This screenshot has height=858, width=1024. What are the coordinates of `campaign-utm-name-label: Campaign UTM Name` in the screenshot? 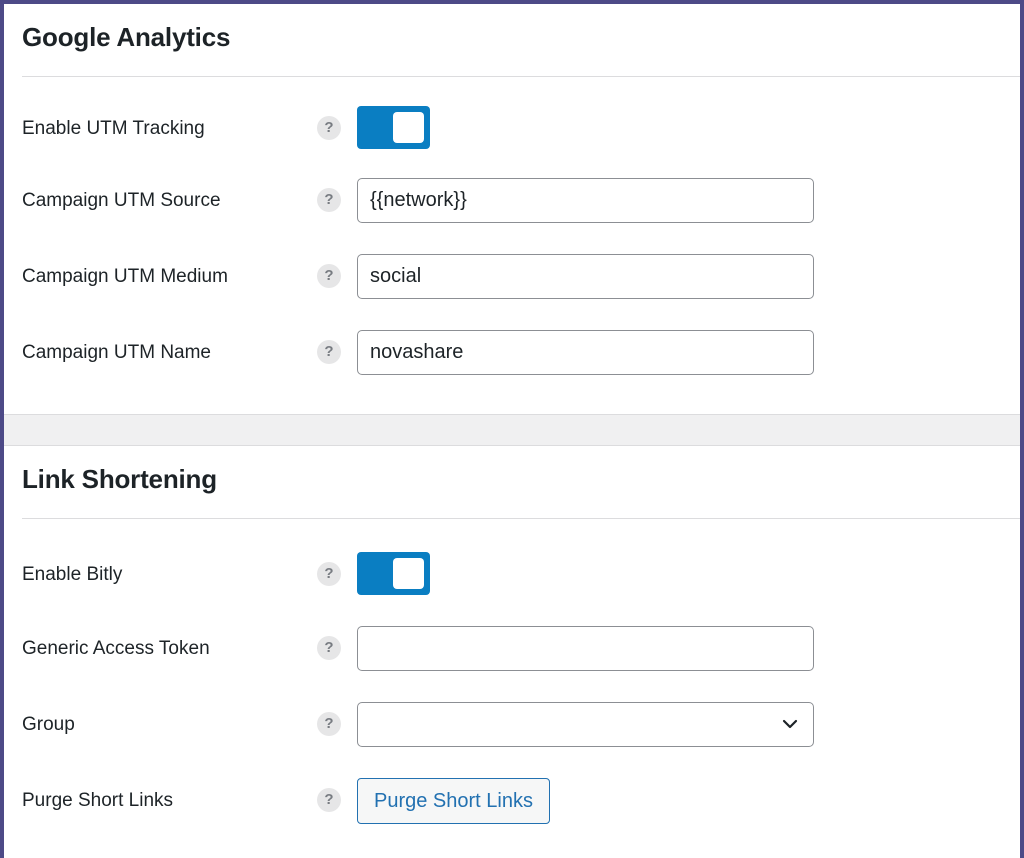 It's located at (116, 352).